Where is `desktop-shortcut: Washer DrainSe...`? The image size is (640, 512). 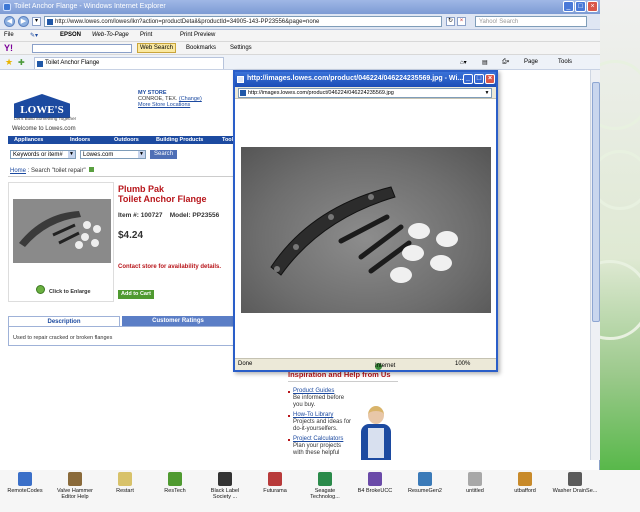 desktop-shortcut: Washer DrainSe... is located at coordinates (575, 491).